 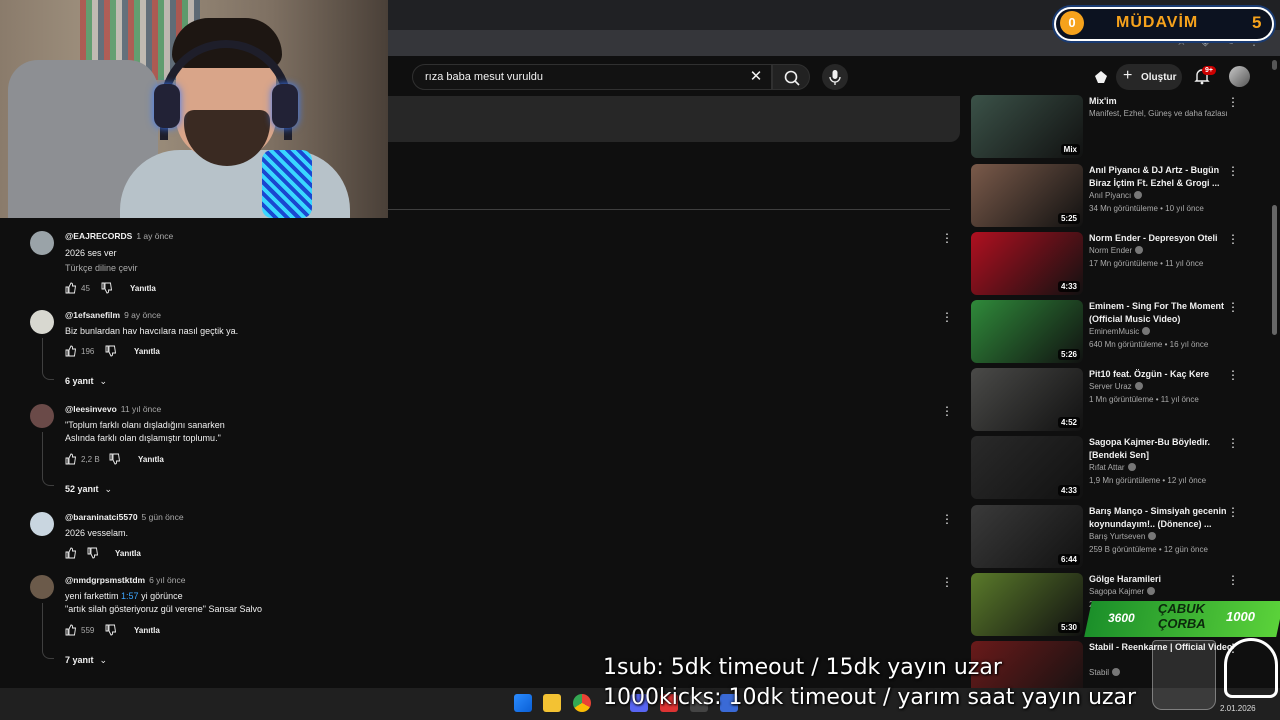 What do you see at coordinates (98, 236) in the screenshot?
I see `author-name: @EAJRECORDS` at bounding box center [98, 236].